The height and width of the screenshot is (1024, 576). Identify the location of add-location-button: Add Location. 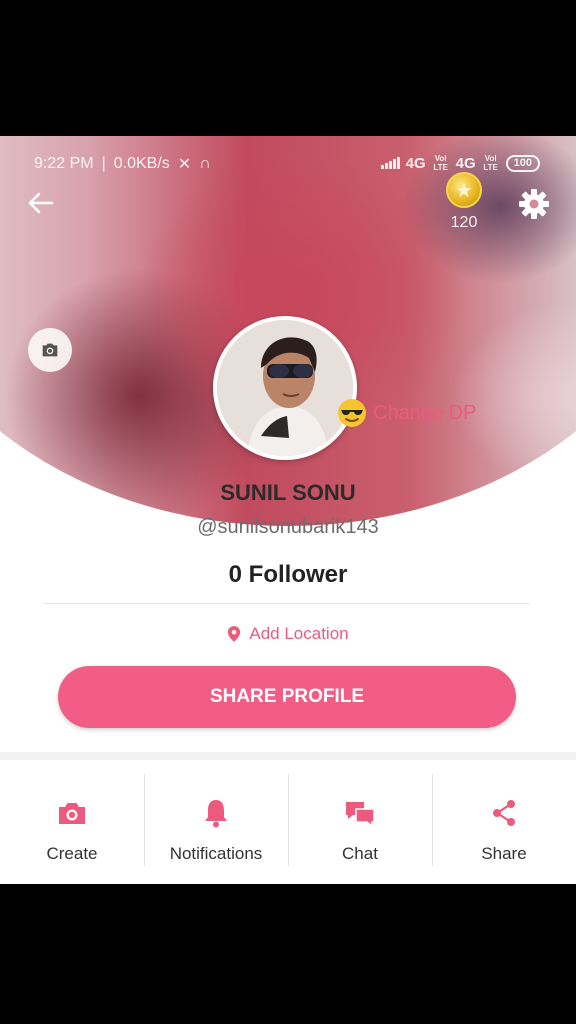
(288, 634).